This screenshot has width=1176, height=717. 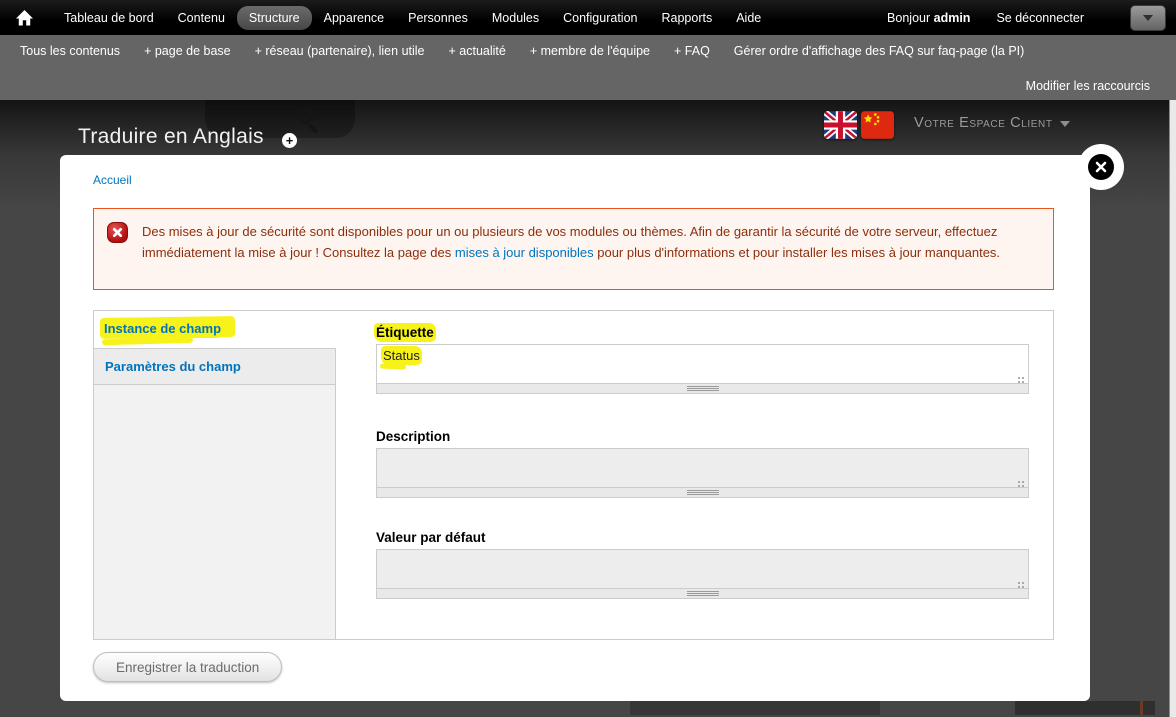 I want to click on toolbar-item-appearance: Apparence, so click(x=354, y=18).